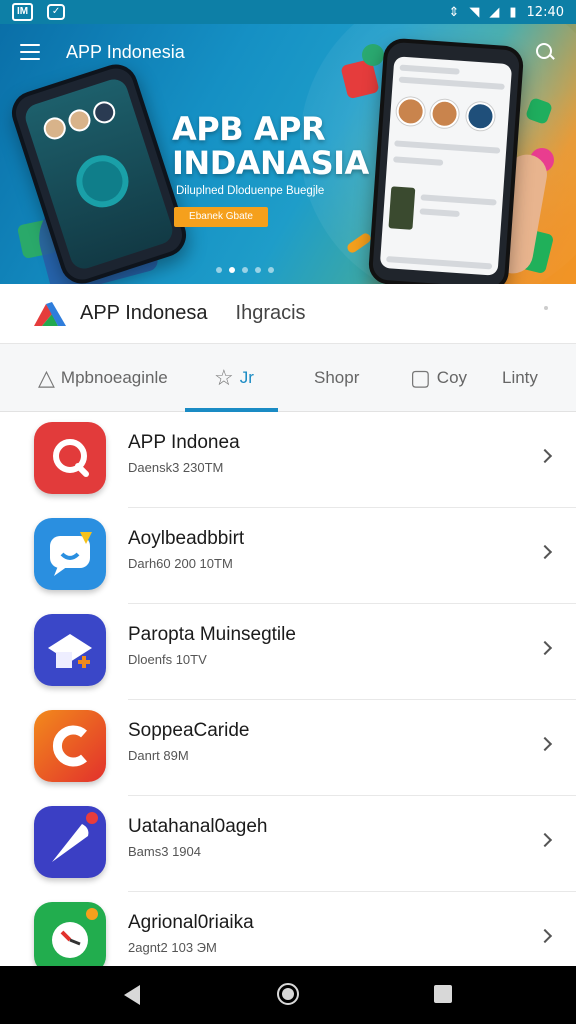 This screenshot has width=576, height=1024. Describe the element at coordinates (30, 52) in the screenshot. I see `menu-icon` at that location.